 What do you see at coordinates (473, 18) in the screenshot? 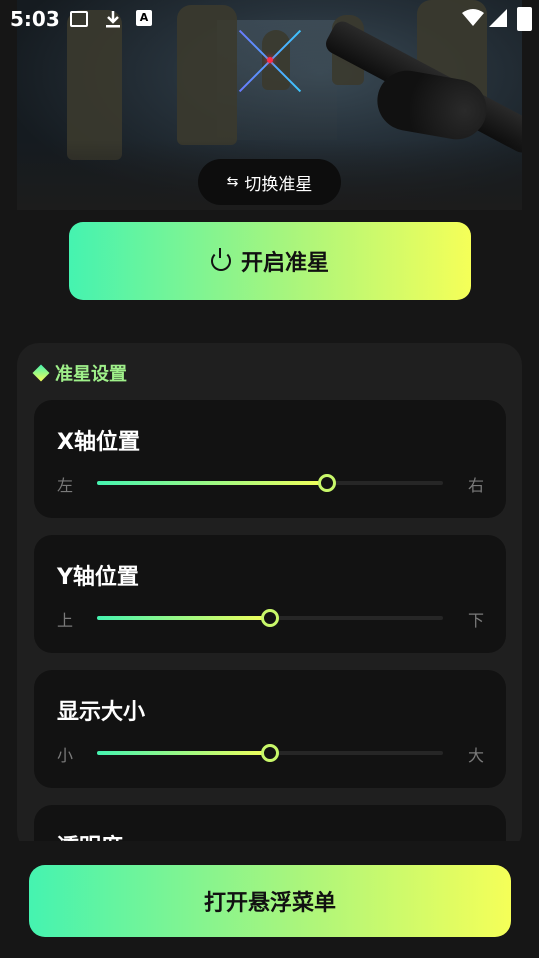
I see `wifi-icon` at bounding box center [473, 18].